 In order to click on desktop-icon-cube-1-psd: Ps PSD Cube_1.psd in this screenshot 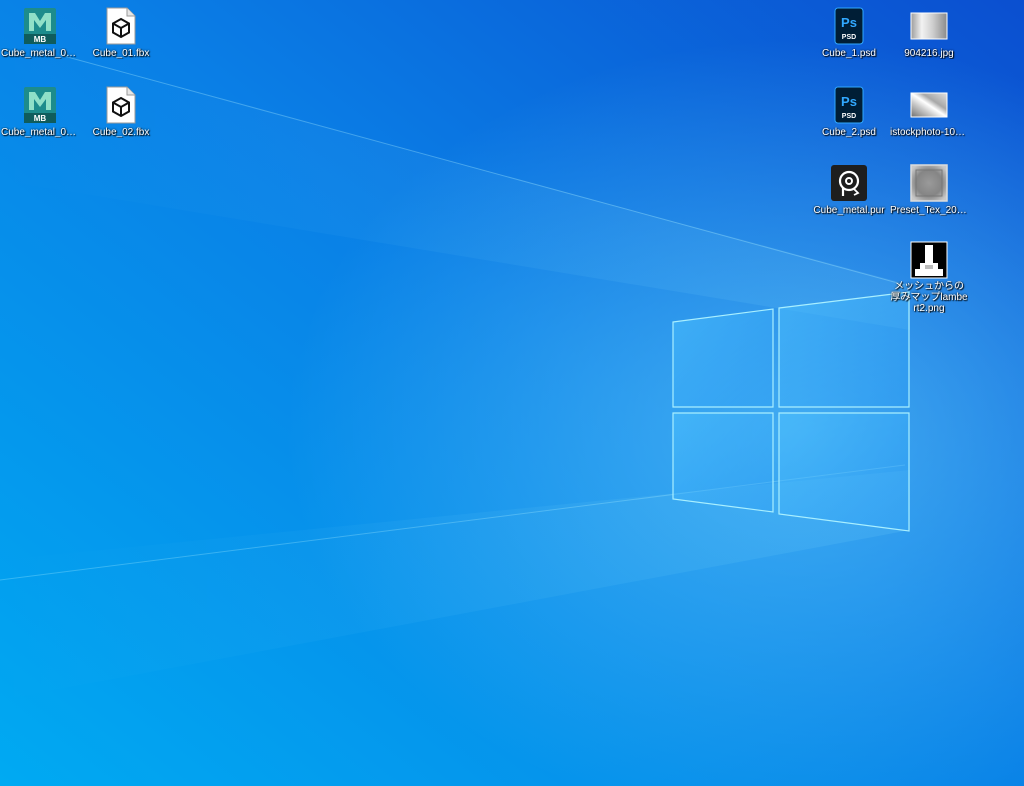, I will do `click(849, 38)`.